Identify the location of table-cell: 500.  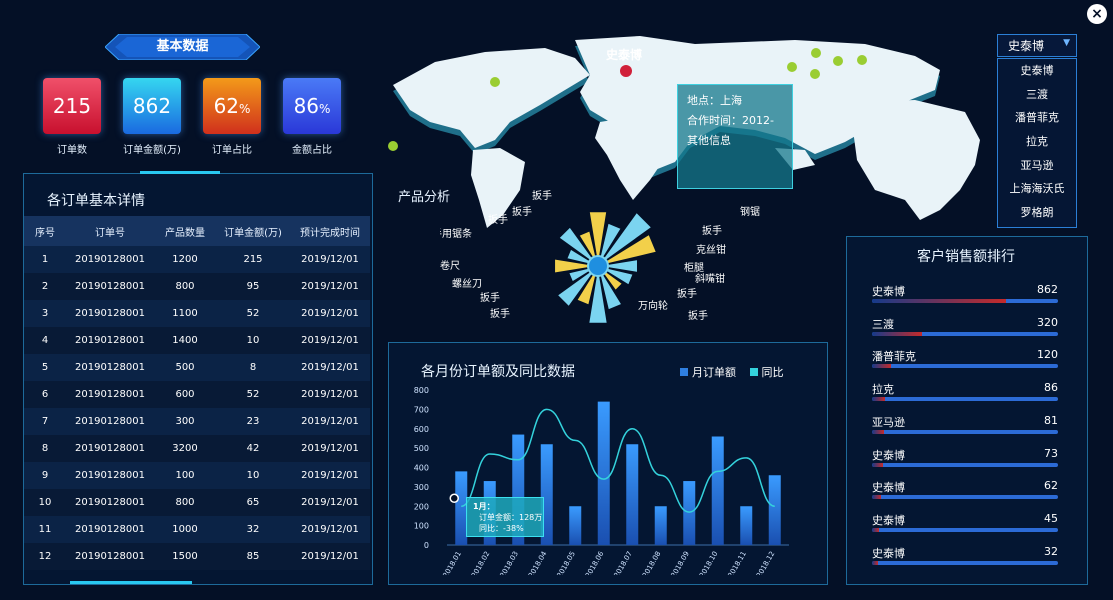
(185, 367).